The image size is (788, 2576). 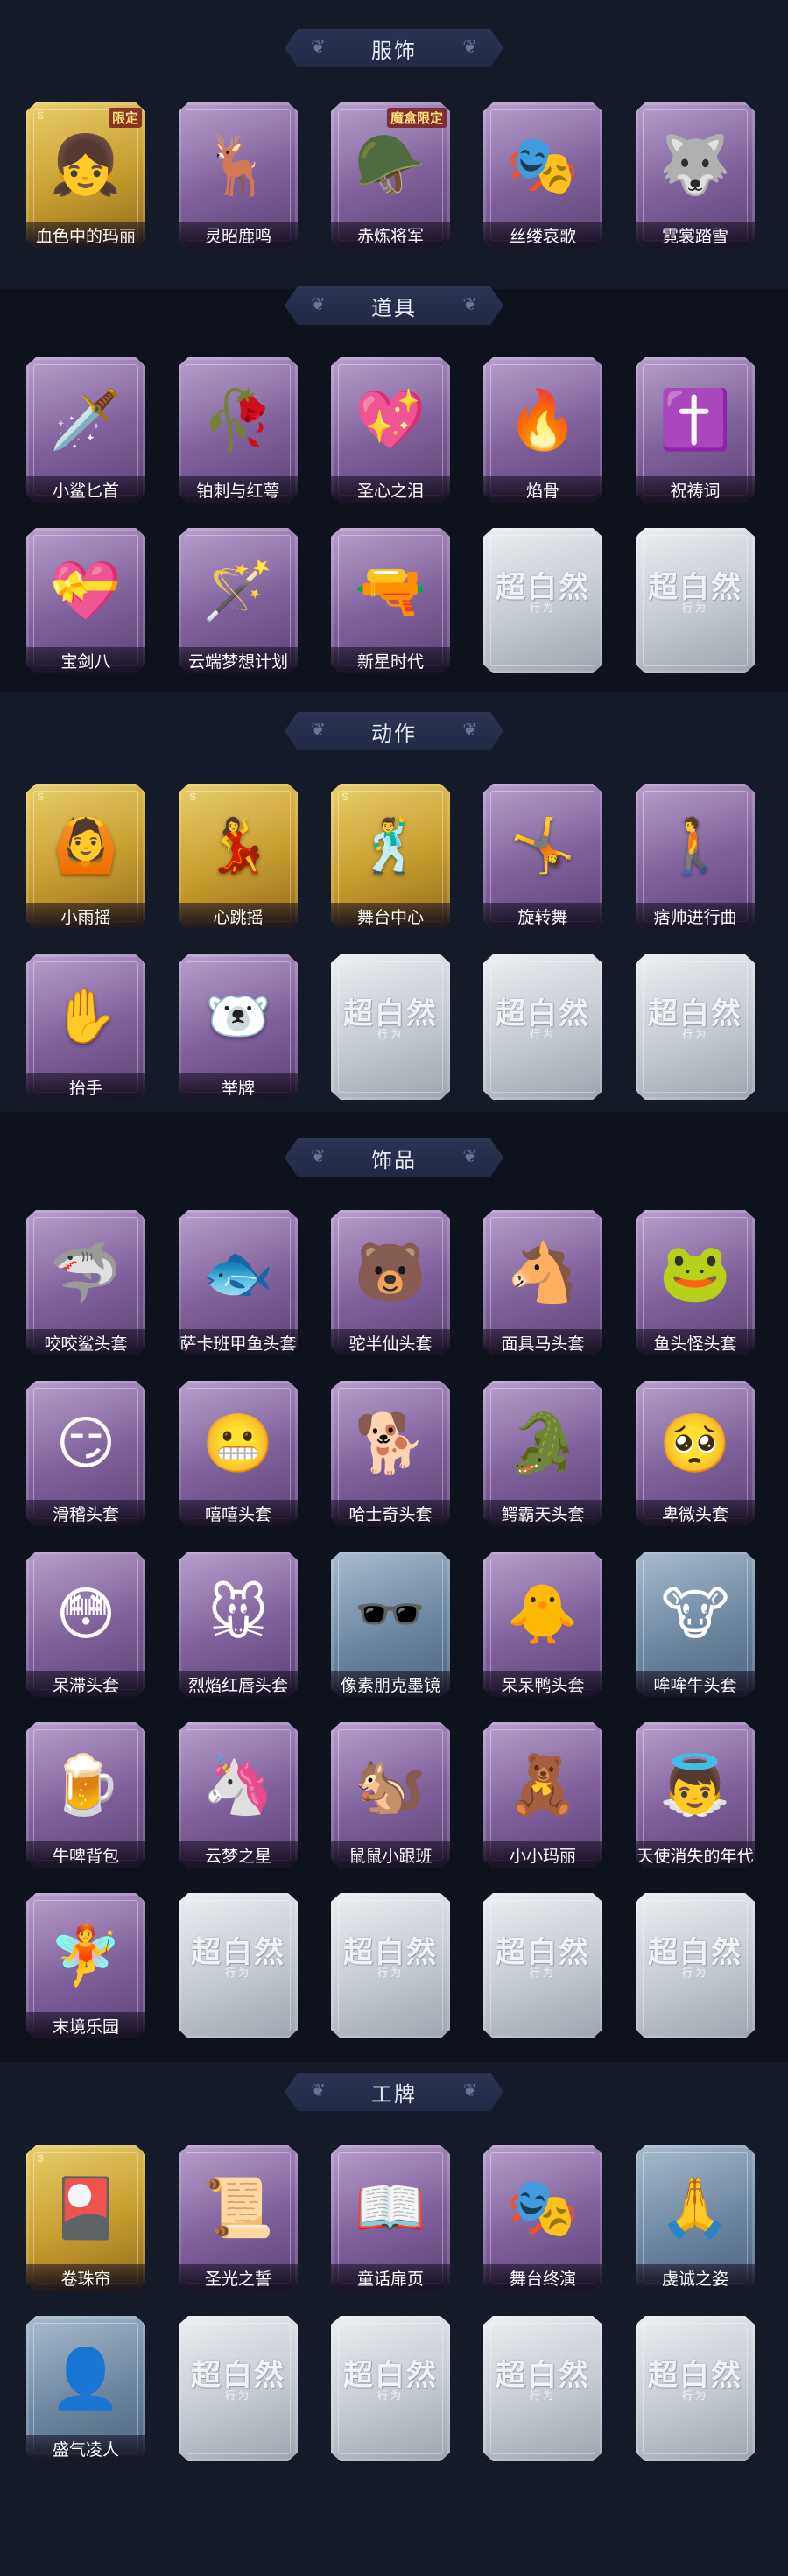 What do you see at coordinates (695, 164) in the screenshot?
I see `item-icon: 🐺` at bounding box center [695, 164].